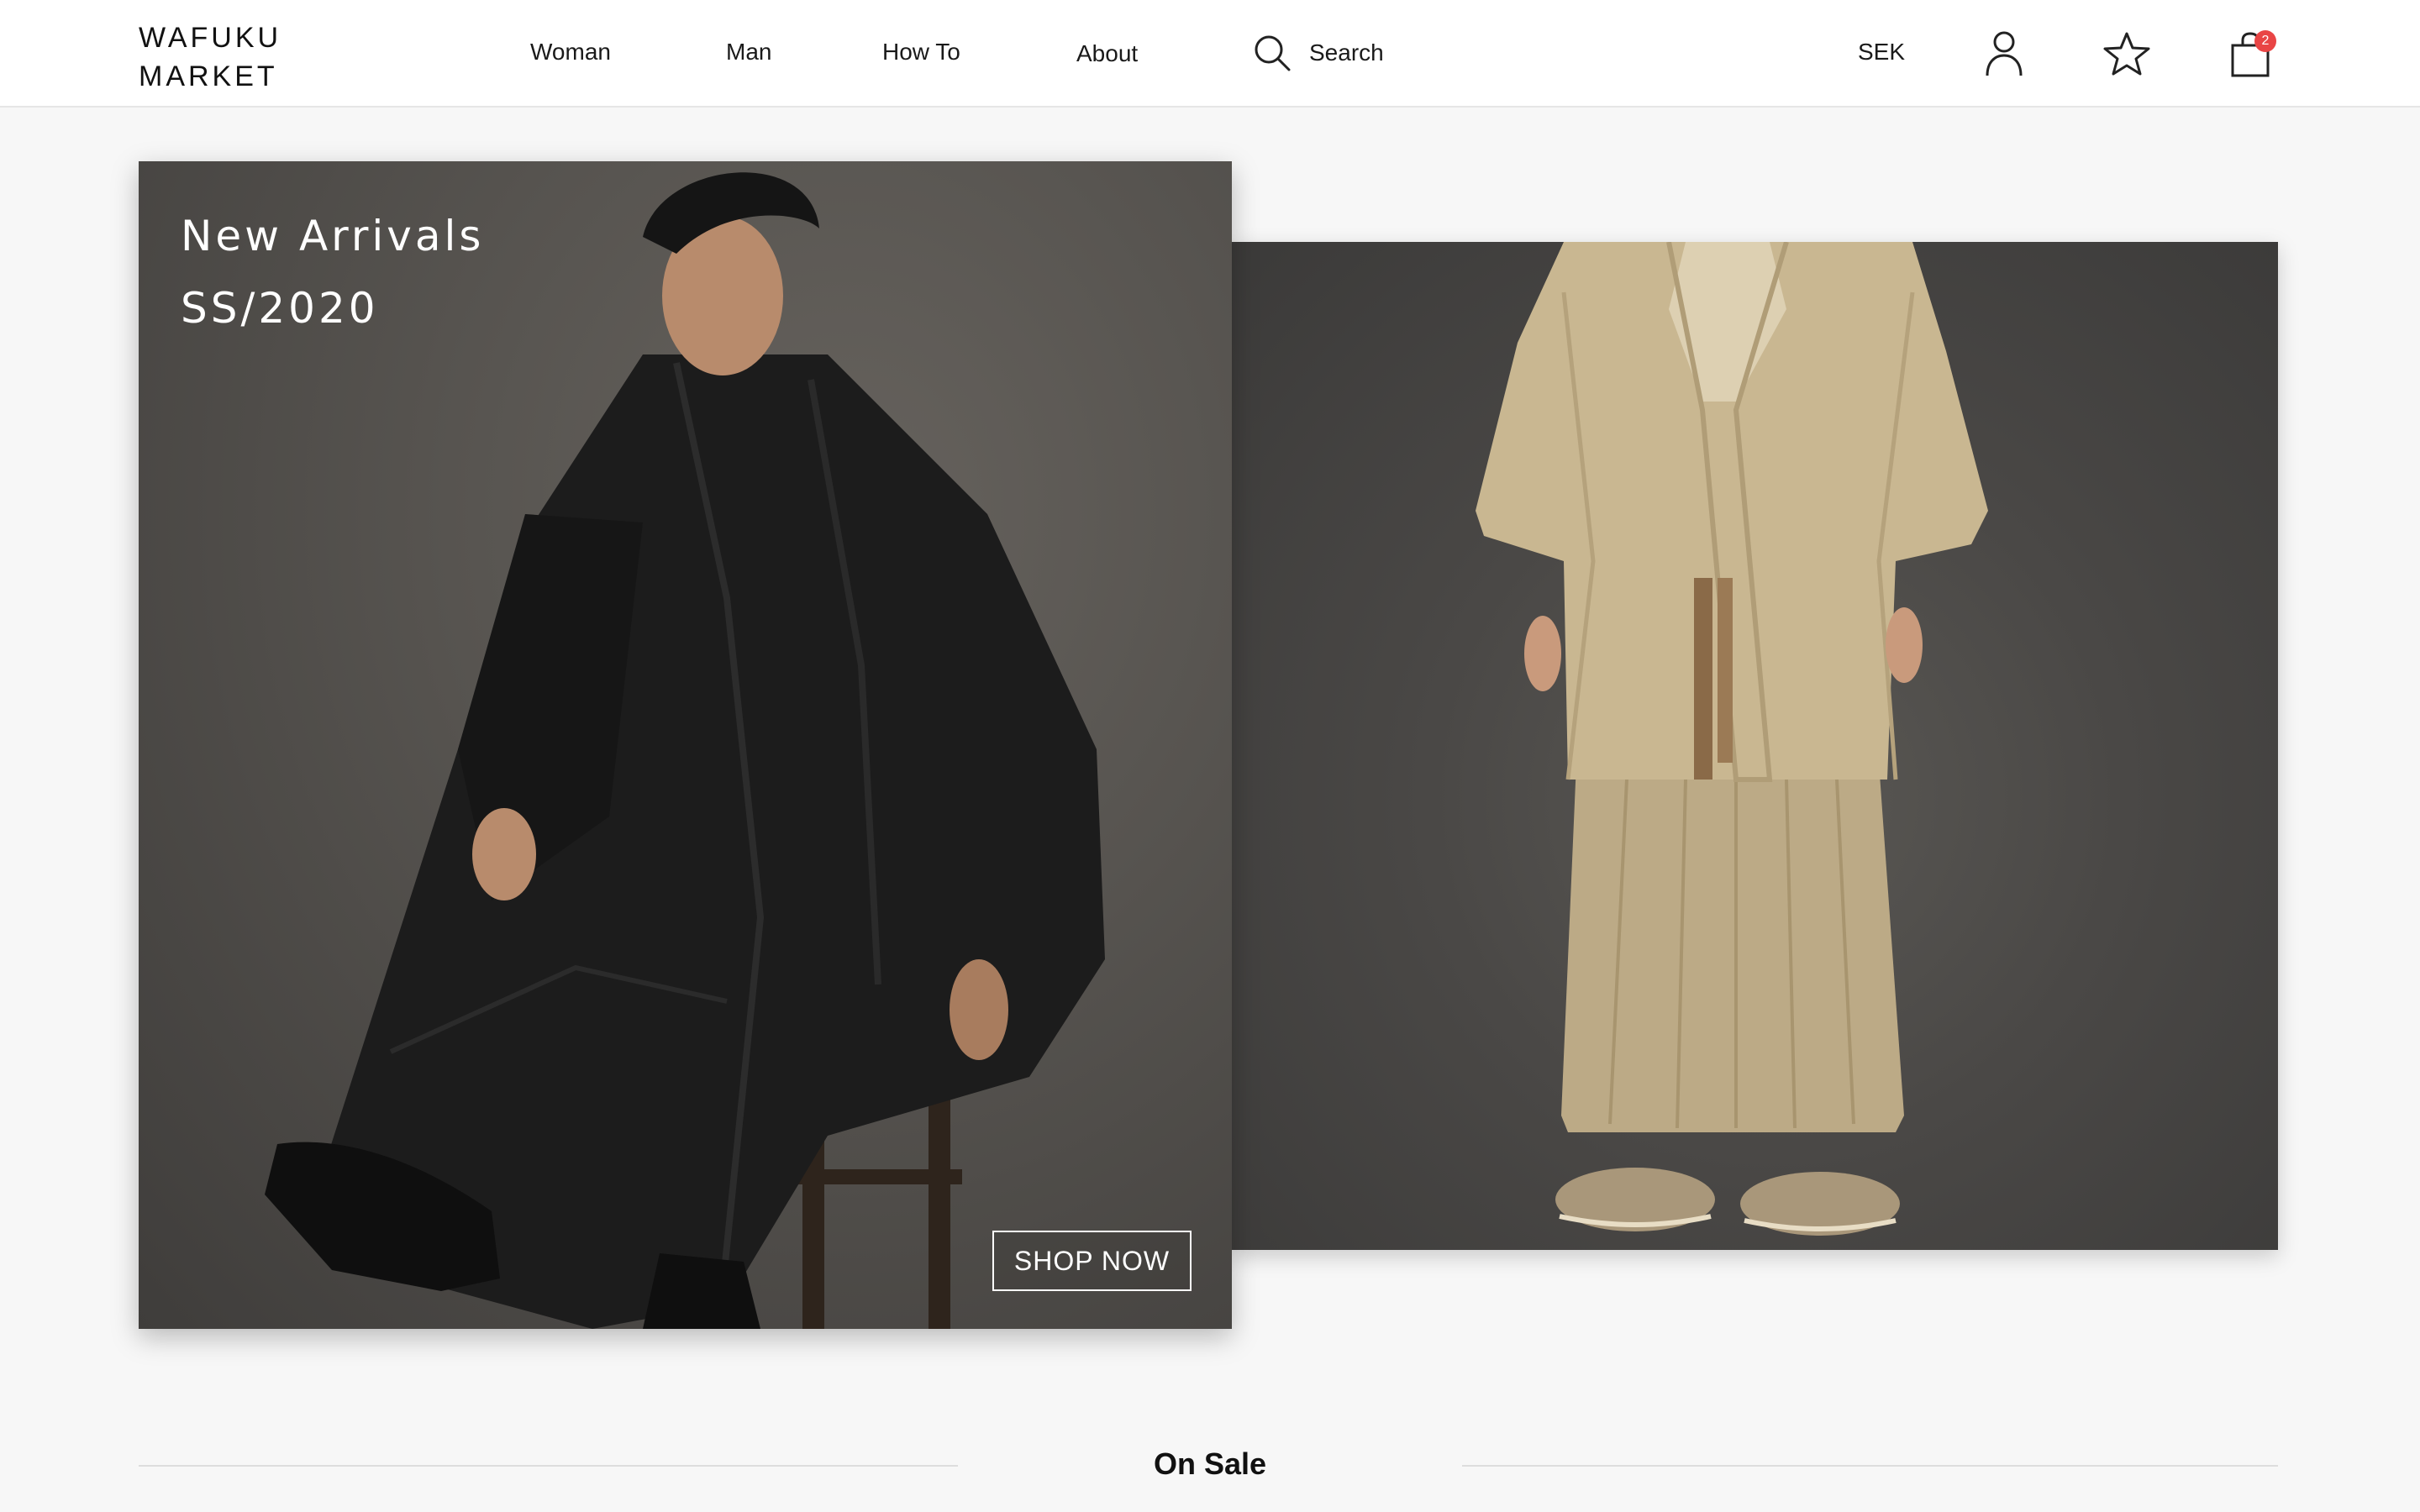 This screenshot has width=2420, height=1512. I want to click on nav-link-man: Man, so click(749, 52).